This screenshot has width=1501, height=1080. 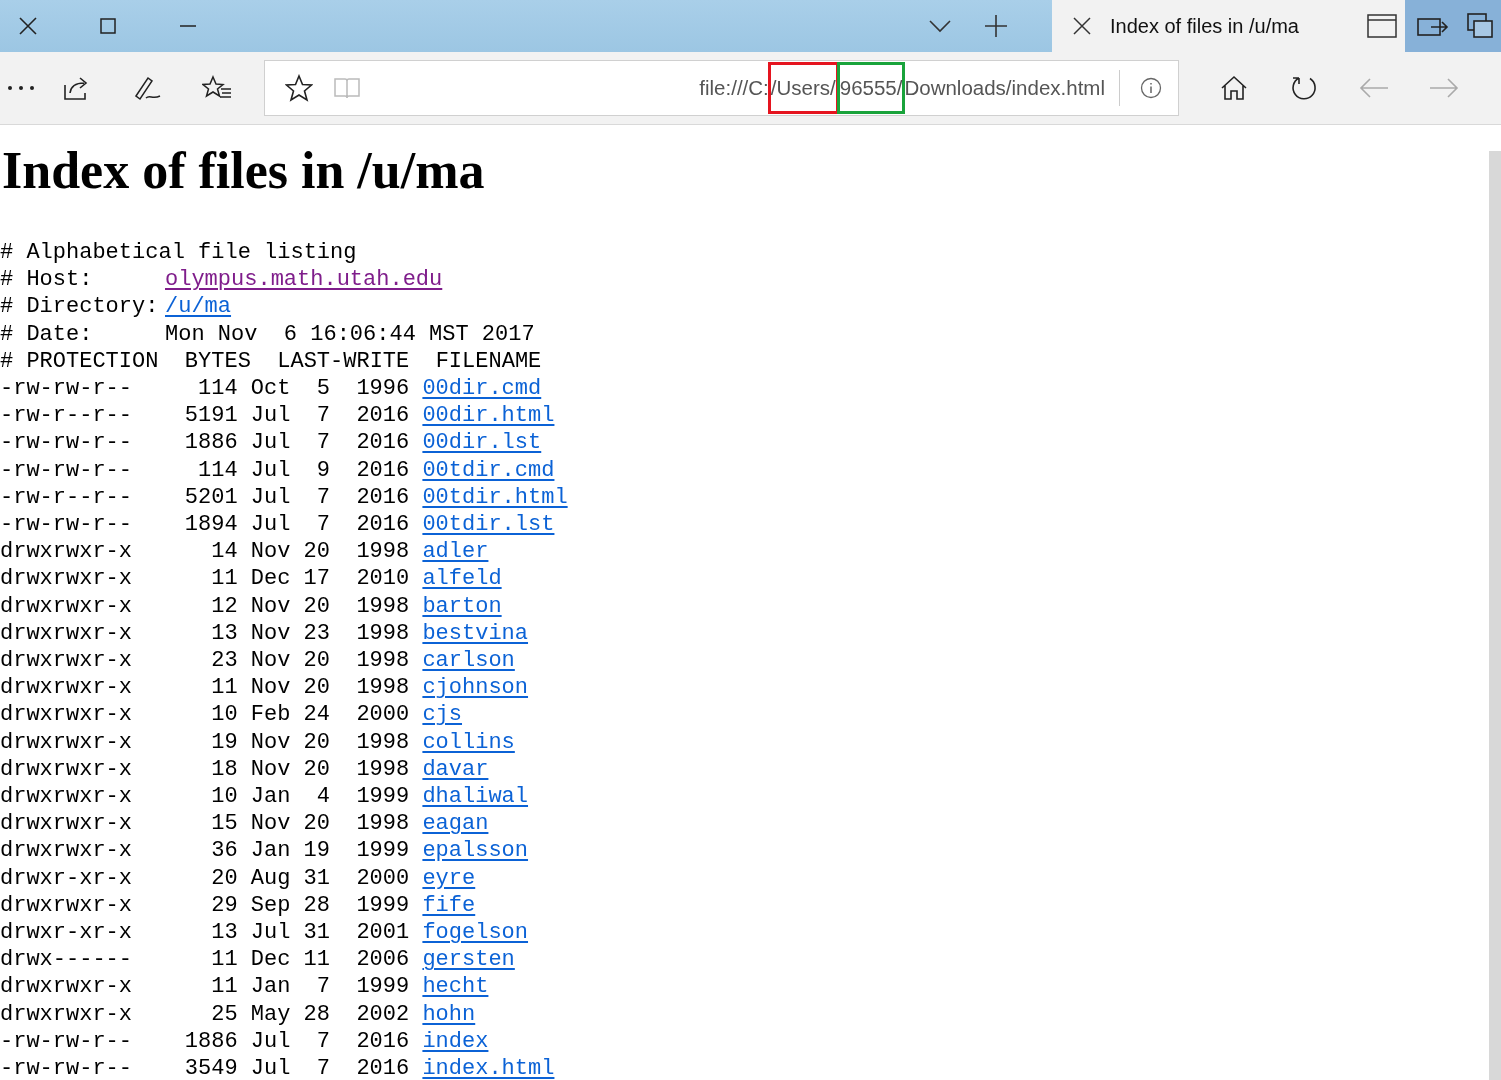 I want to click on year-cell: 2002, so click(x=383, y=1014).